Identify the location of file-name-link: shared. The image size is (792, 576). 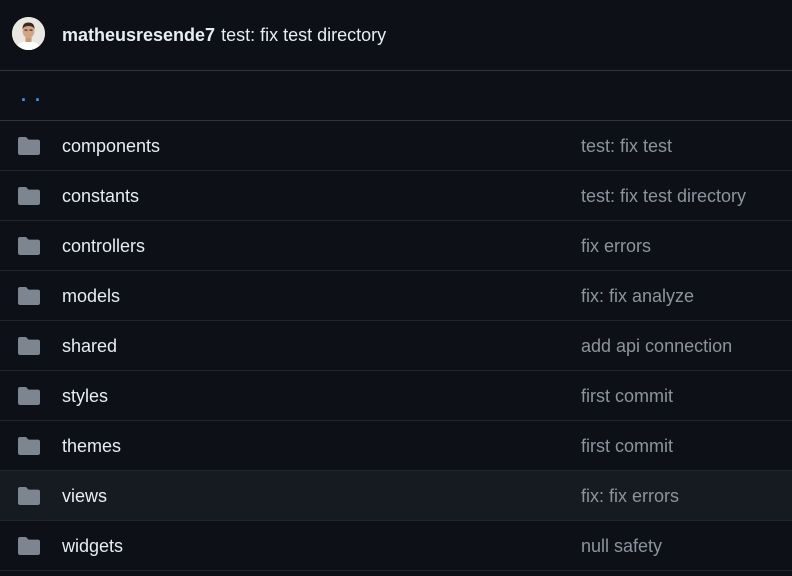
(89, 346).